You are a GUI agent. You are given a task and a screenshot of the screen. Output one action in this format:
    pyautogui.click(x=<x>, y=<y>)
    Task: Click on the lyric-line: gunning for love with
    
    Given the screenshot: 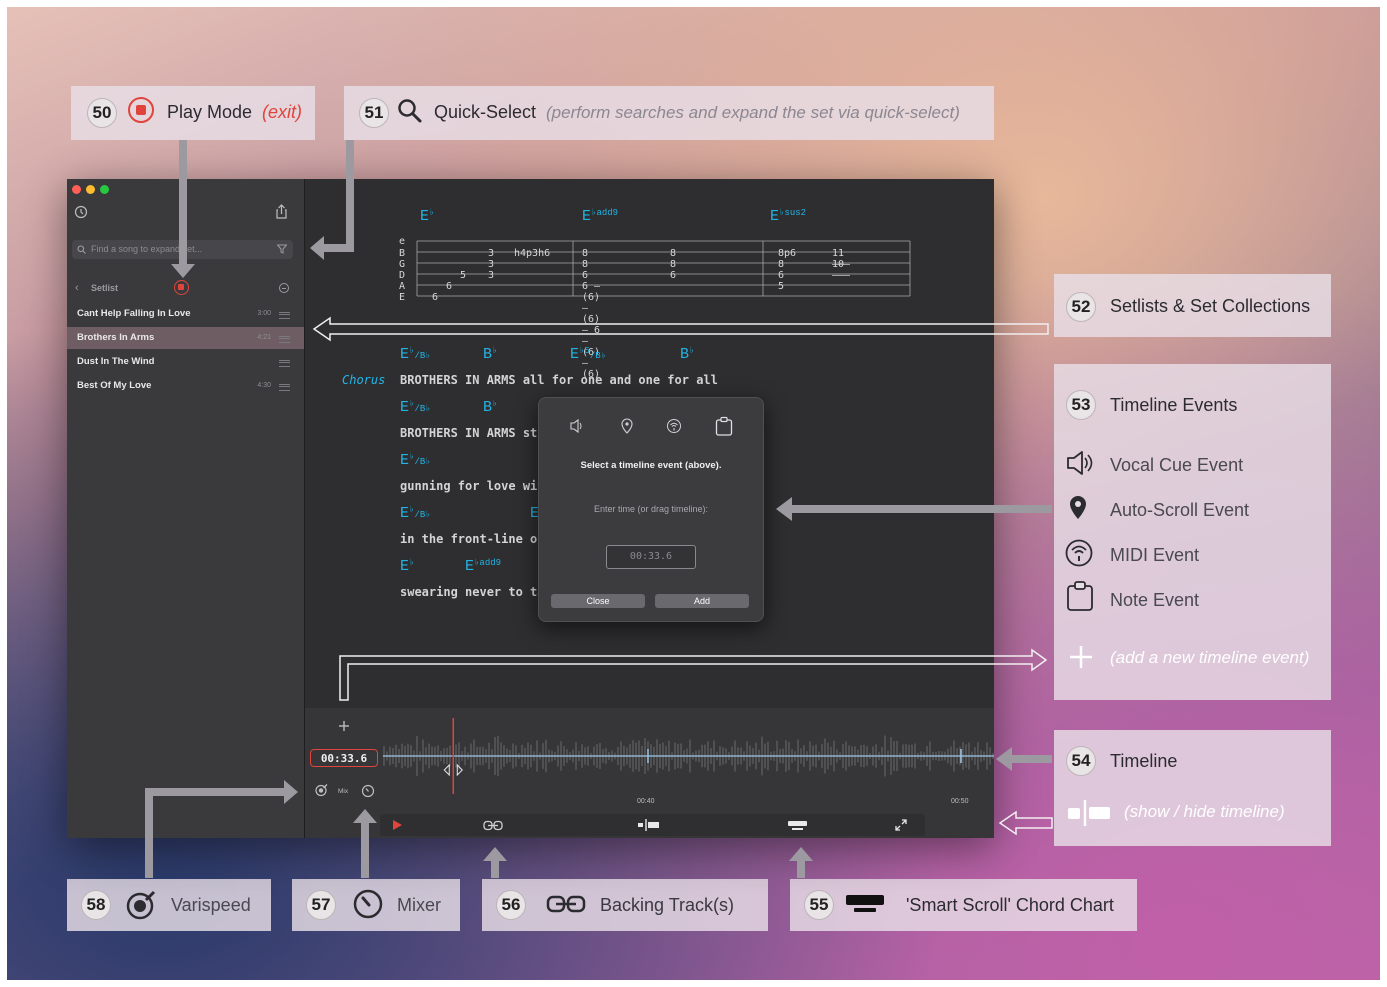 What is the action you would take?
    pyautogui.click(x=476, y=486)
    